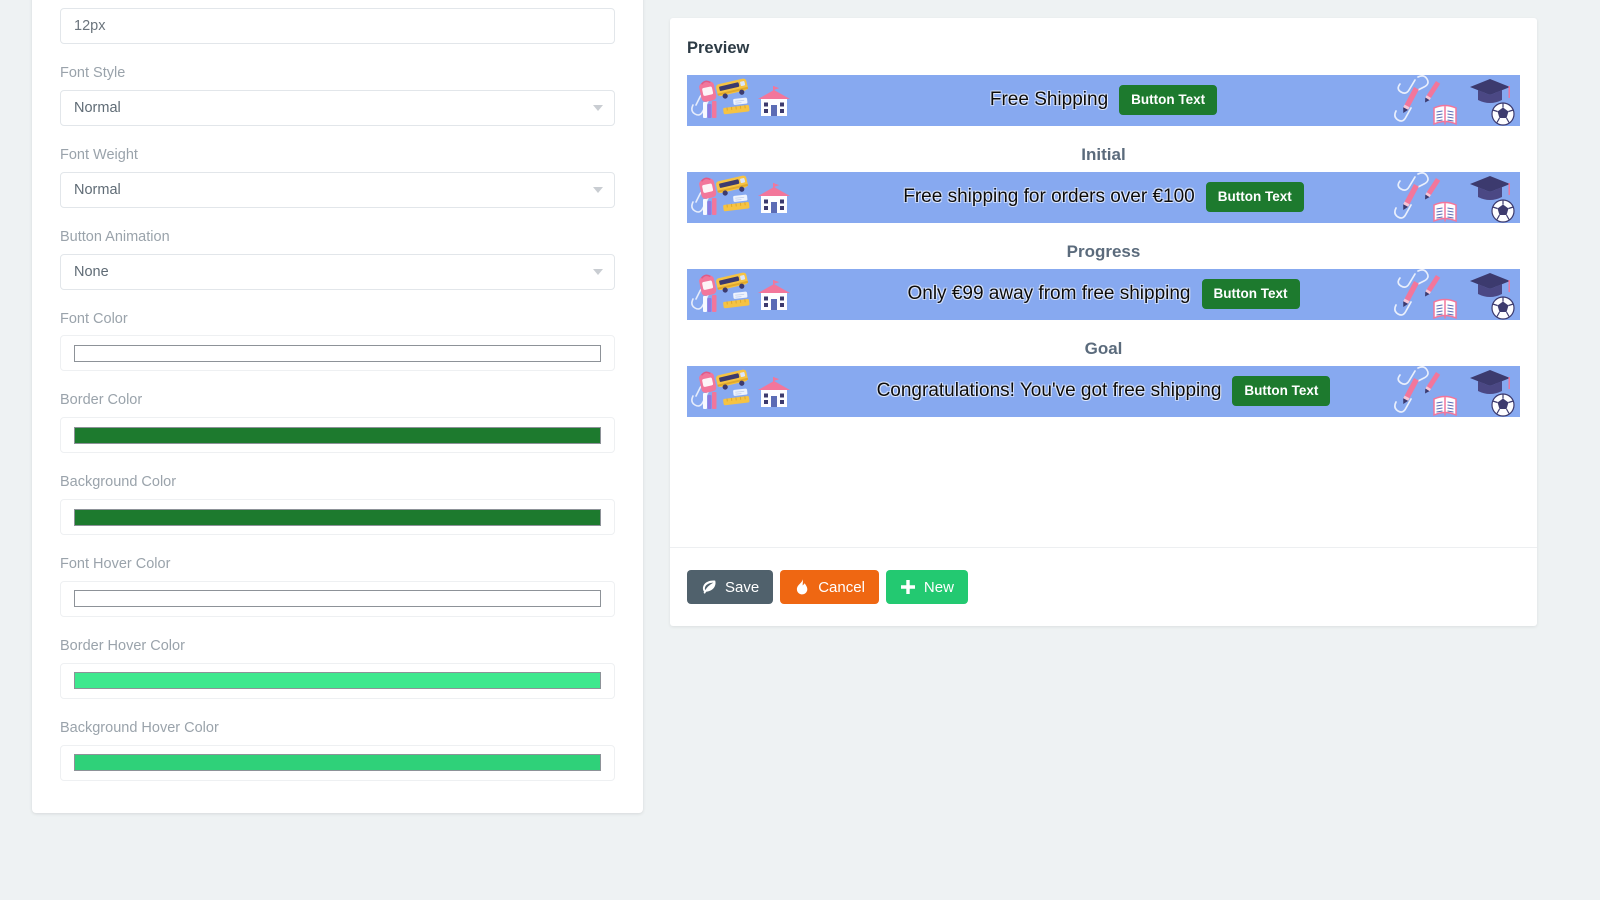 Image resolution: width=1600 pixels, height=900 pixels. What do you see at coordinates (139, 727) in the screenshot?
I see `background-hover-color-label: Background Hover Color` at bounding box center [139, 727].